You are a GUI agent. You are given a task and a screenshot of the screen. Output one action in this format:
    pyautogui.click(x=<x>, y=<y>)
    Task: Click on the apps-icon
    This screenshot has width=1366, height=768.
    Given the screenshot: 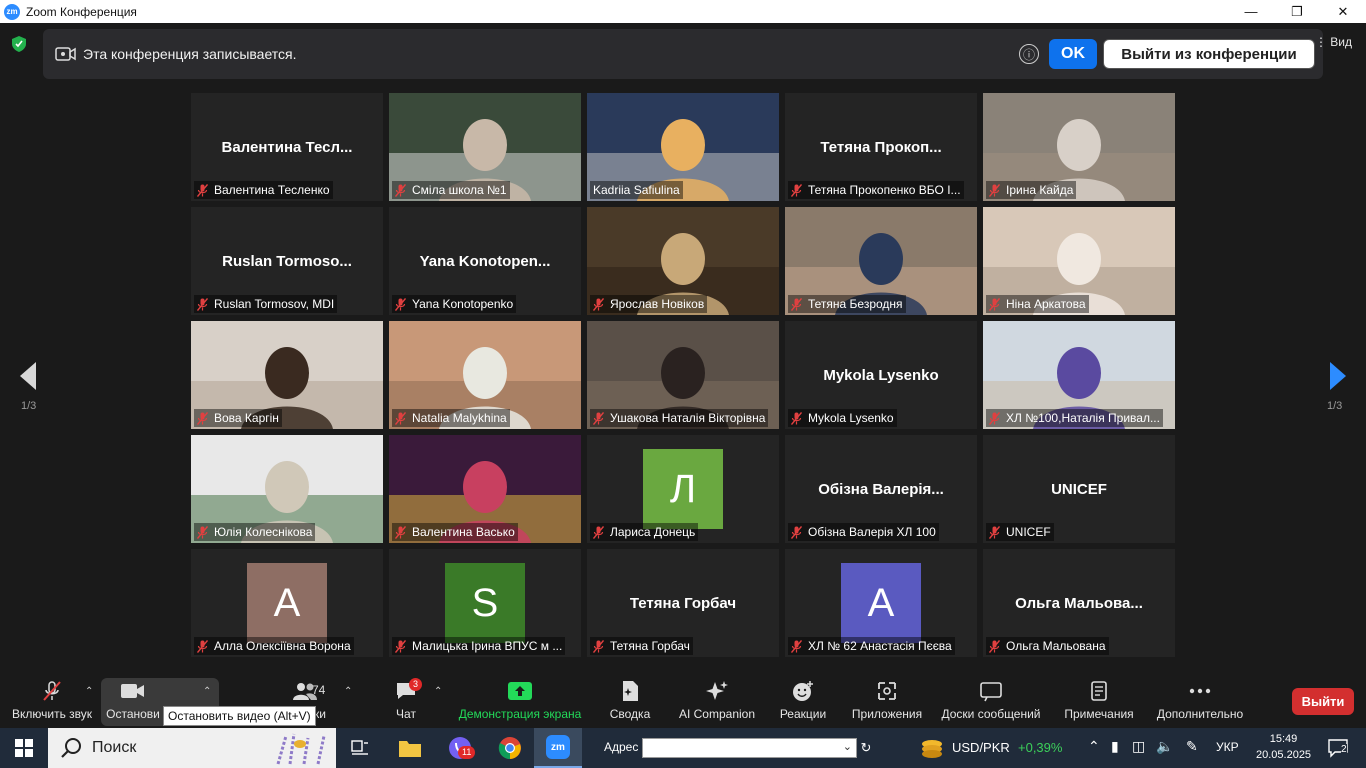 What is the action you would take?
    pyautogui.click(x=887, y=691)
    